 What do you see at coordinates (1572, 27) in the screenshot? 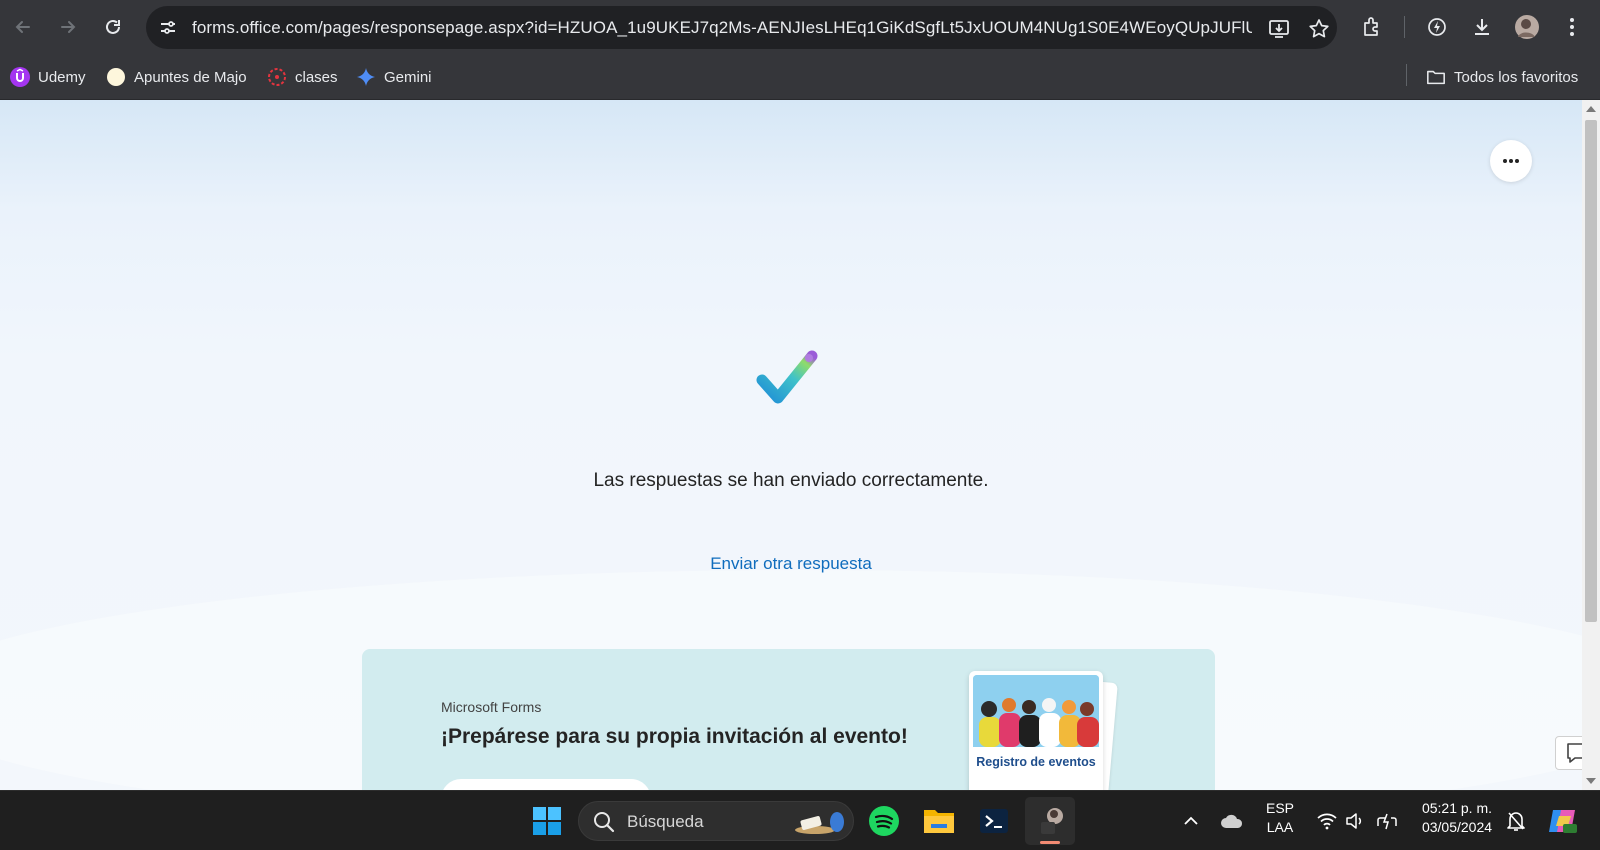
I see `menu-dots-icon` at bounding box center [1572, 27].